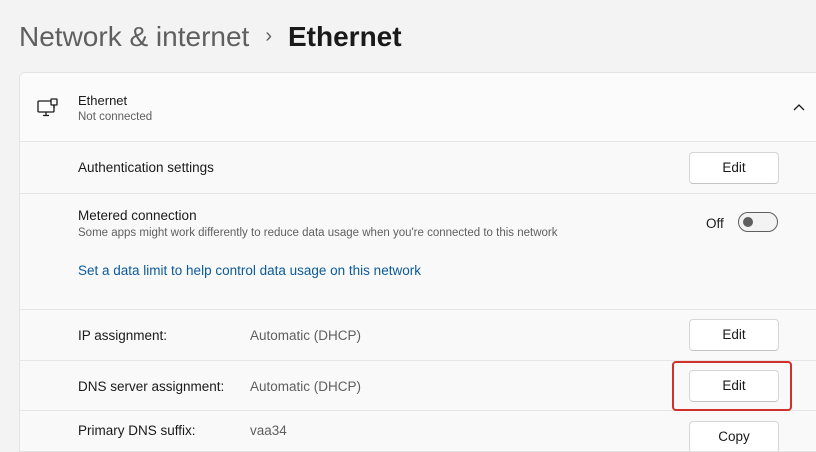  What do you see at coordinates (137, 430) in the screenshot?
I see `dns-suffix-label: Primary DNS suffix:` at bounding box center [137, 430].